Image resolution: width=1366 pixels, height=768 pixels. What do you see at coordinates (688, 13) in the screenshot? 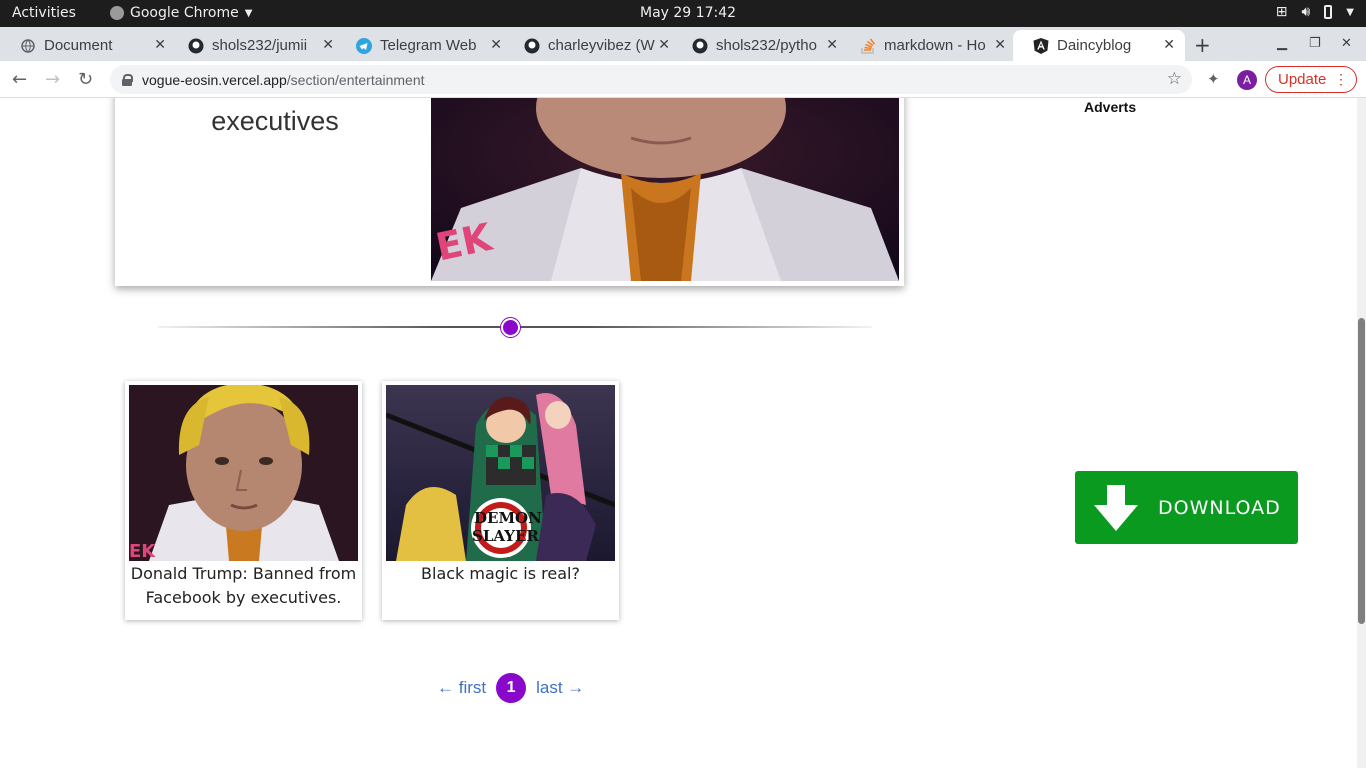
I see `clock: May 29 17:42` at bounding box center [688, 13].